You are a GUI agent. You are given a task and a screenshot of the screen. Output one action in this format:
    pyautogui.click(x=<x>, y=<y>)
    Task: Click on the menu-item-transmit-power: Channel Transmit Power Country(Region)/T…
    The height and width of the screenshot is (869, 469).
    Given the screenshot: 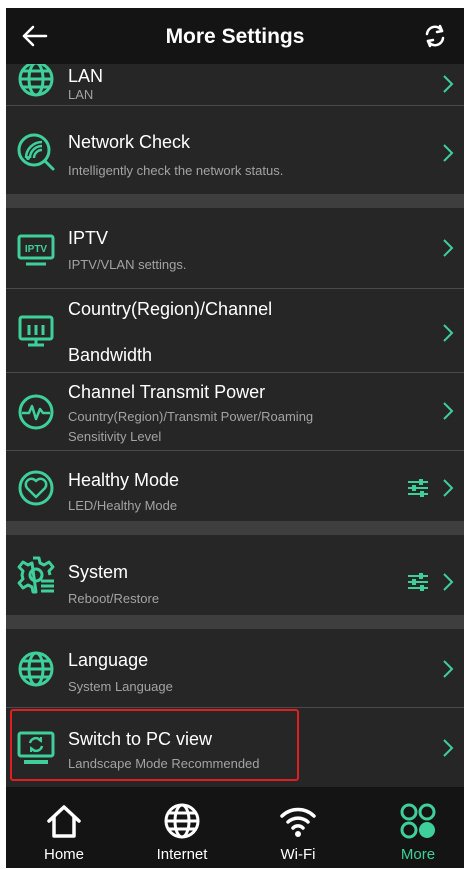 What is the action you would take?
    pyautogui.click(x=235, y=411)
    